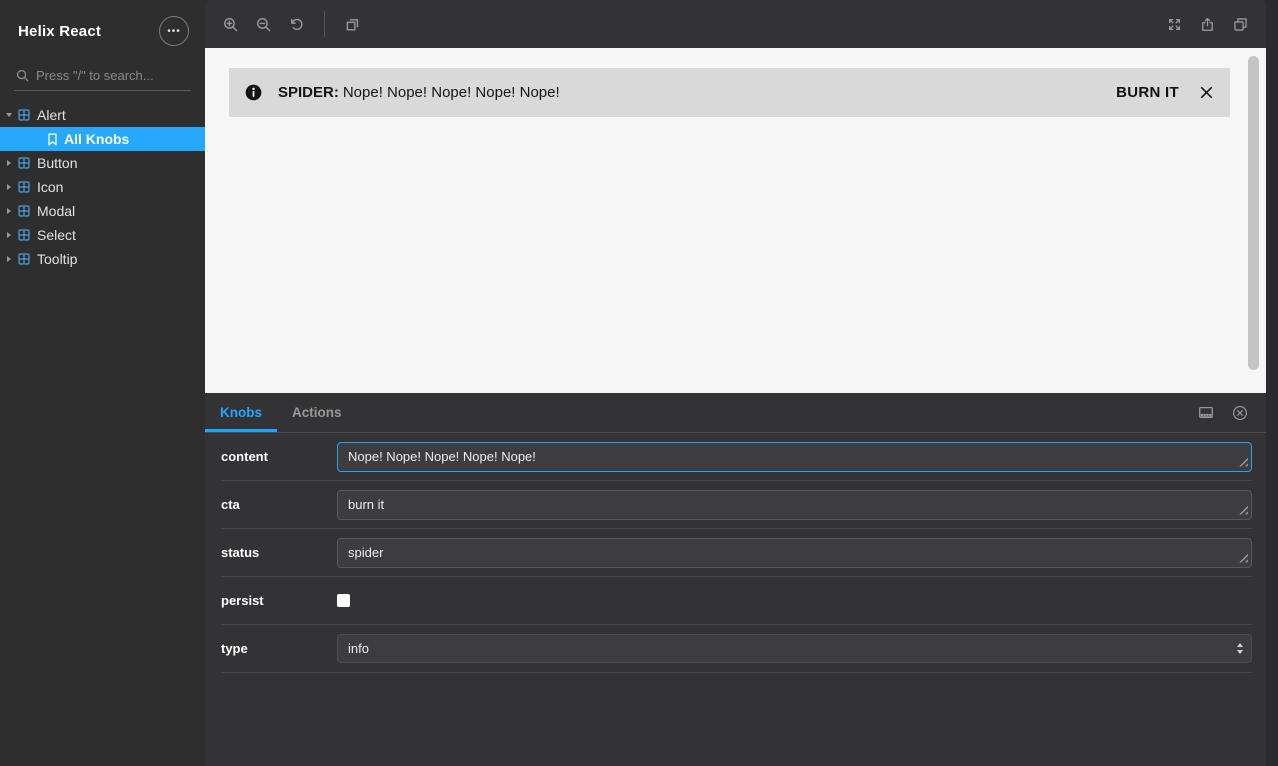 The width and height of the screenshot is (1278, 766). I want to click on sidebar-item-icon: Icon, so click(102, 187).